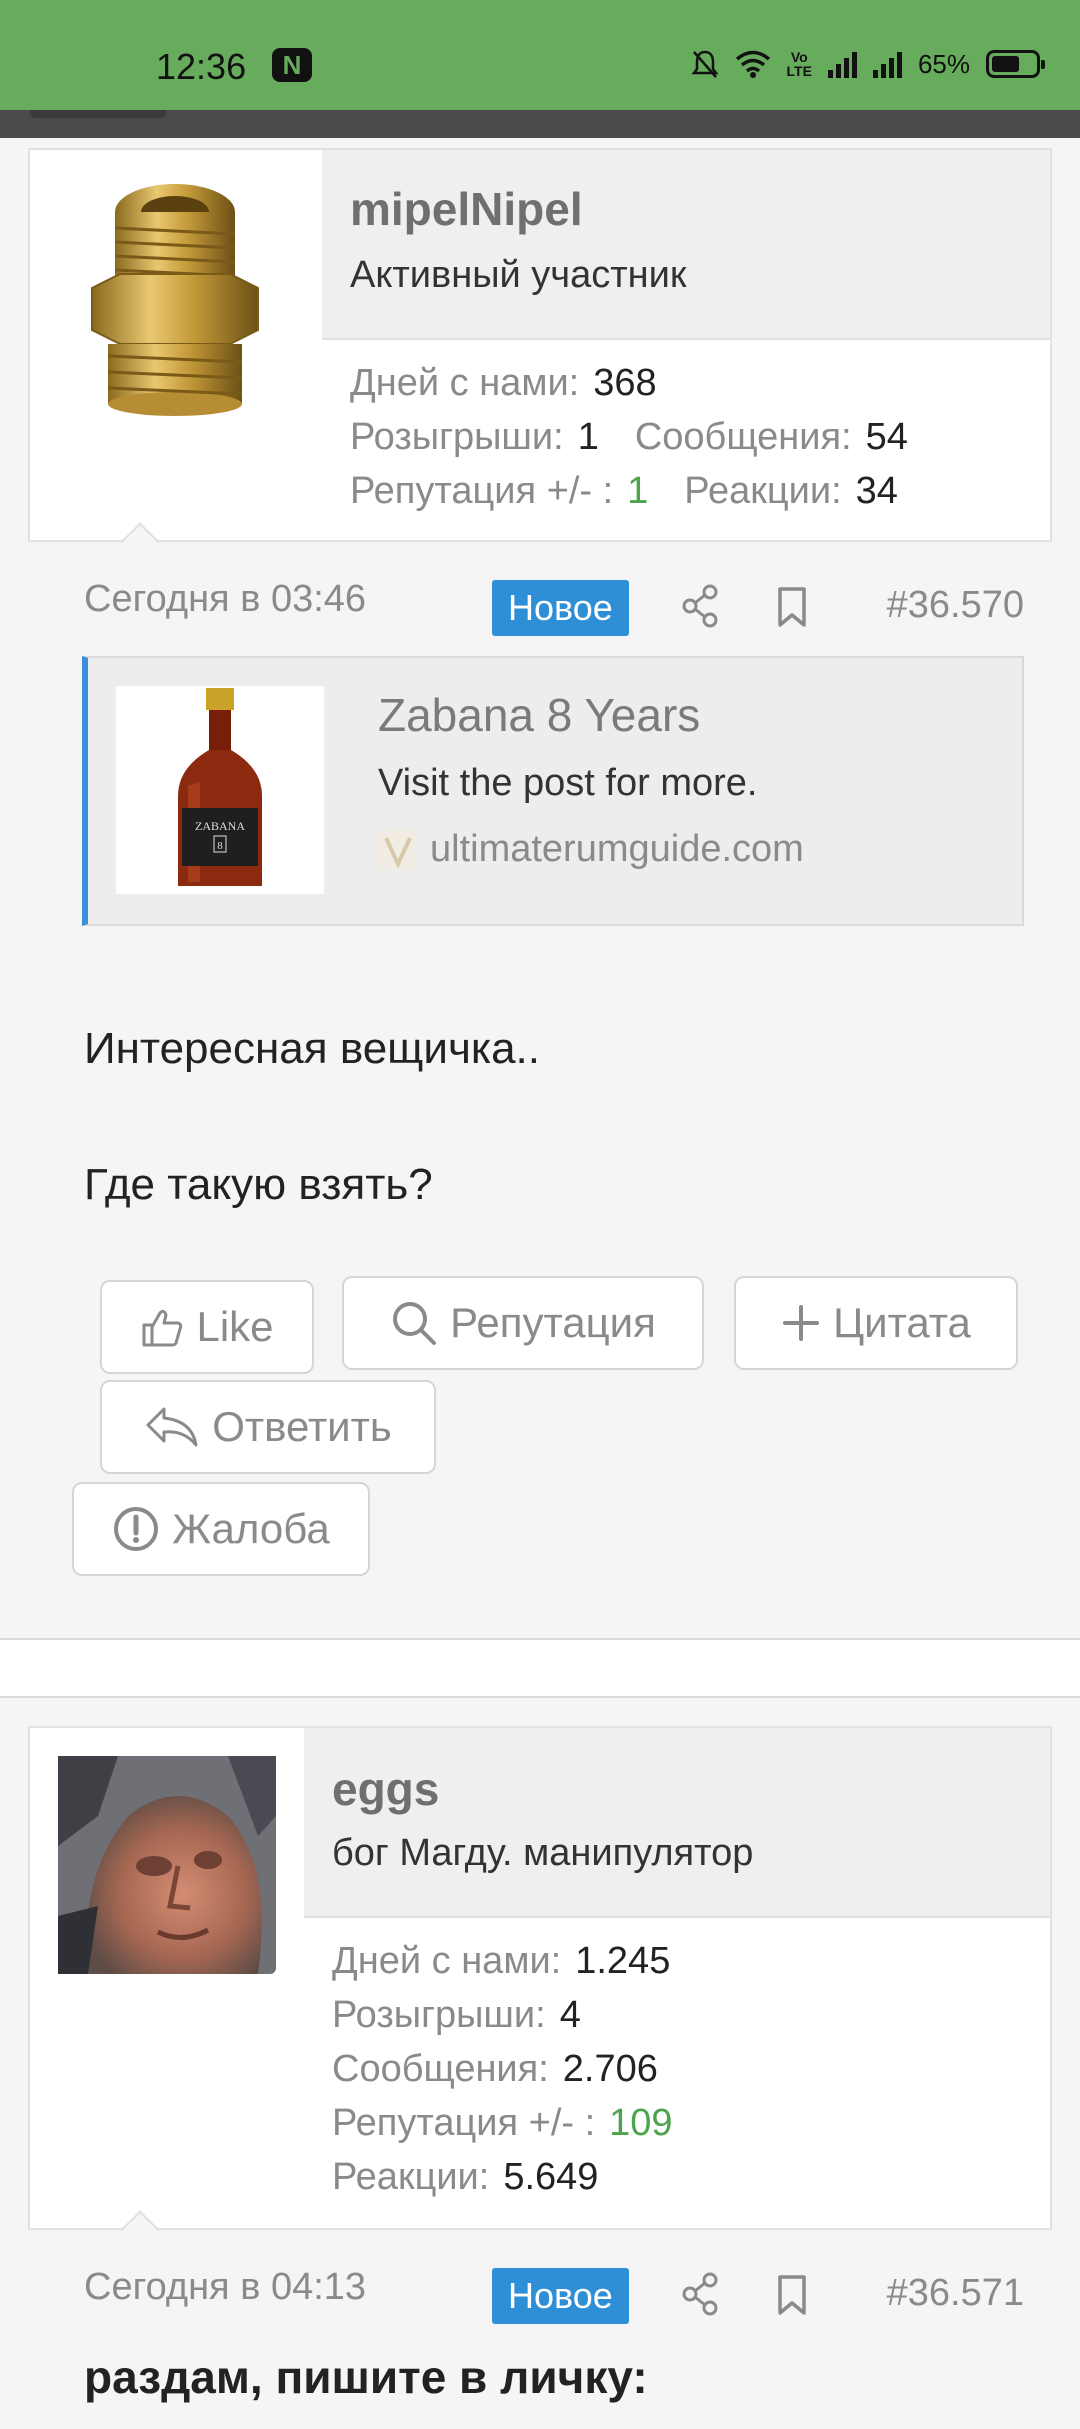 Image resolution: width=1080 pixels, height=2429 pixels. I want to click on reply-label: Ответить, so click(302, 1426).